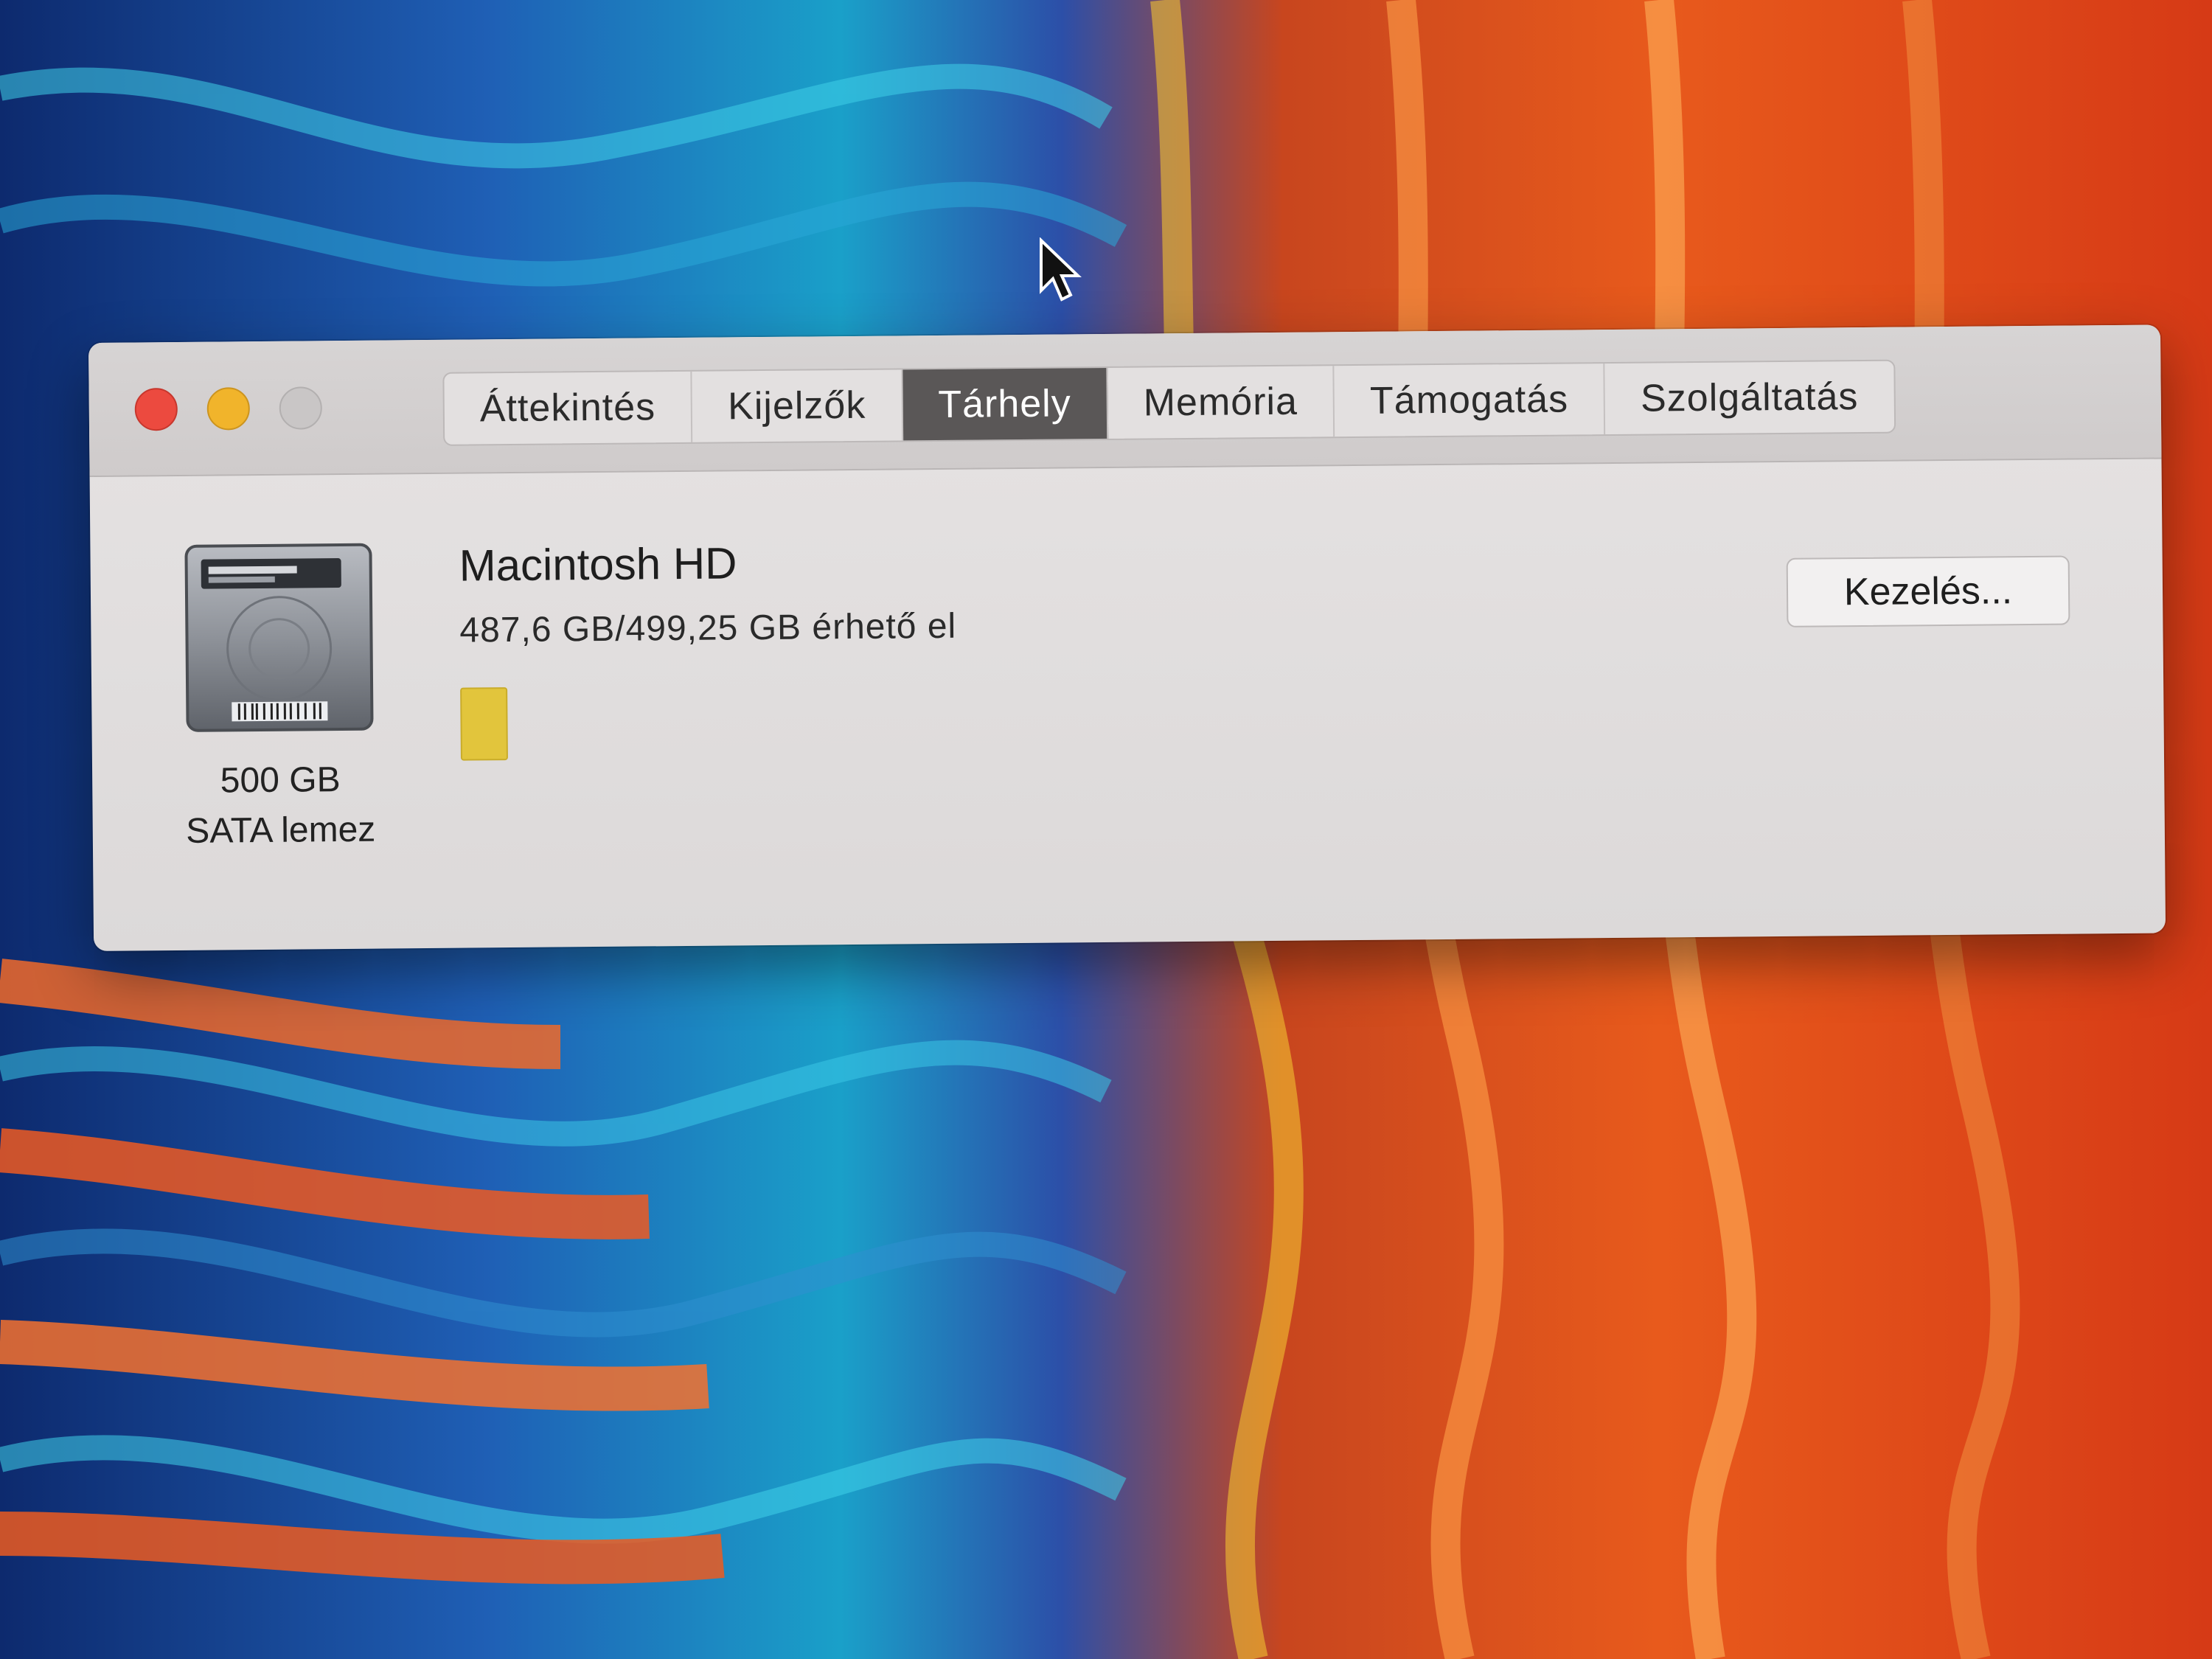 The width and height of the screenshot is (2212, 1659). What do you see at coordinates (797, 405) in the screenshot?
I see `tab-displays: Kijelzők` at bounding box center [797, 405].